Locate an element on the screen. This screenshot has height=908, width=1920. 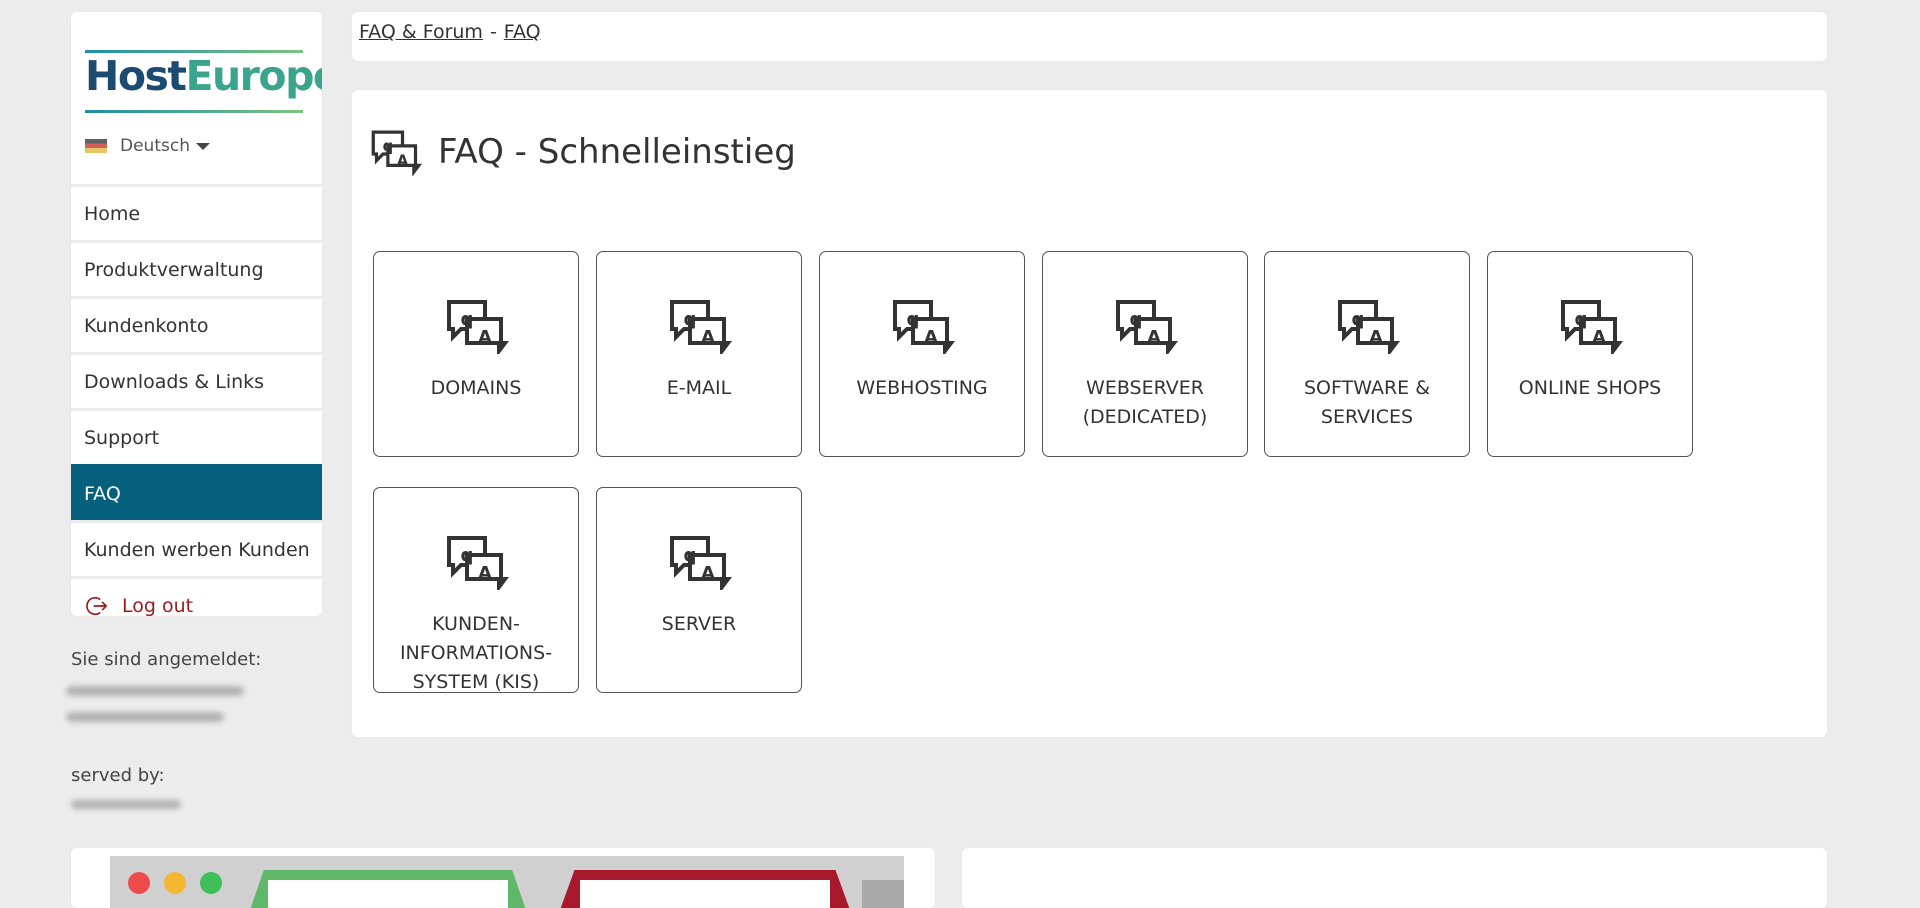
faq-tile-software-services: qA SOFTWARE & SERVICES is located at coordinates (1367, 354).